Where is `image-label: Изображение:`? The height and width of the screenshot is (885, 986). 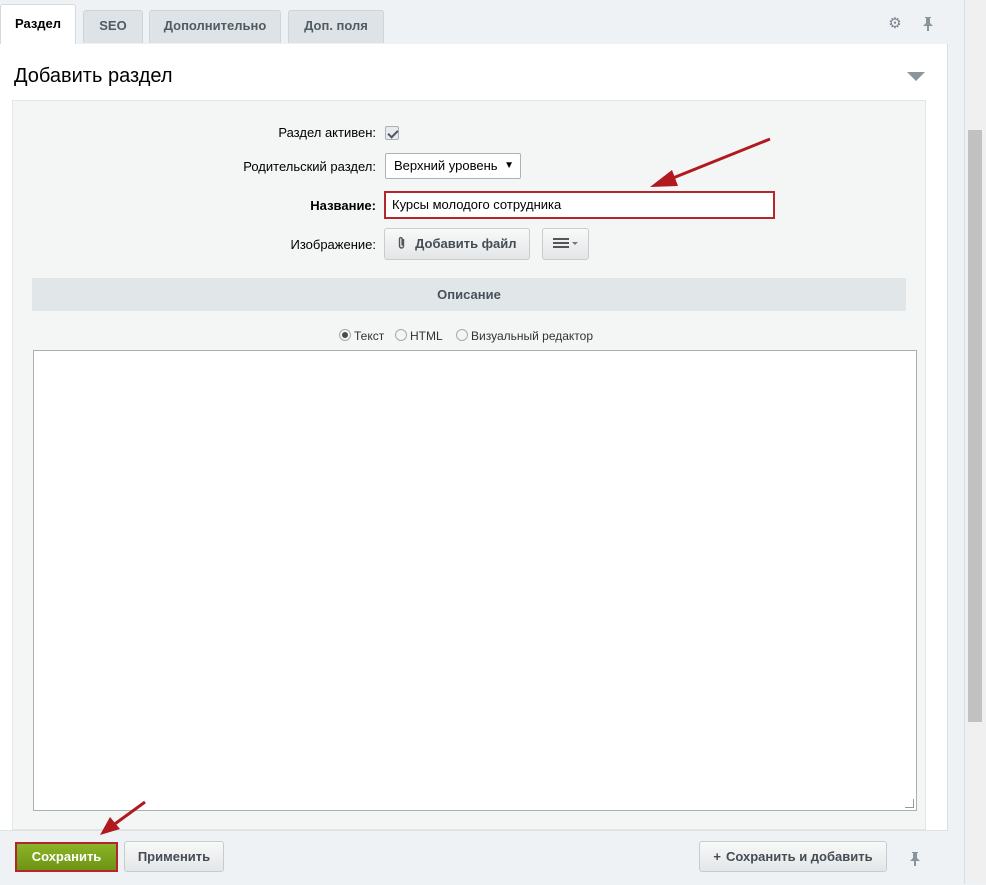 image-label: Изображение: is located at coordinates (333, 244).